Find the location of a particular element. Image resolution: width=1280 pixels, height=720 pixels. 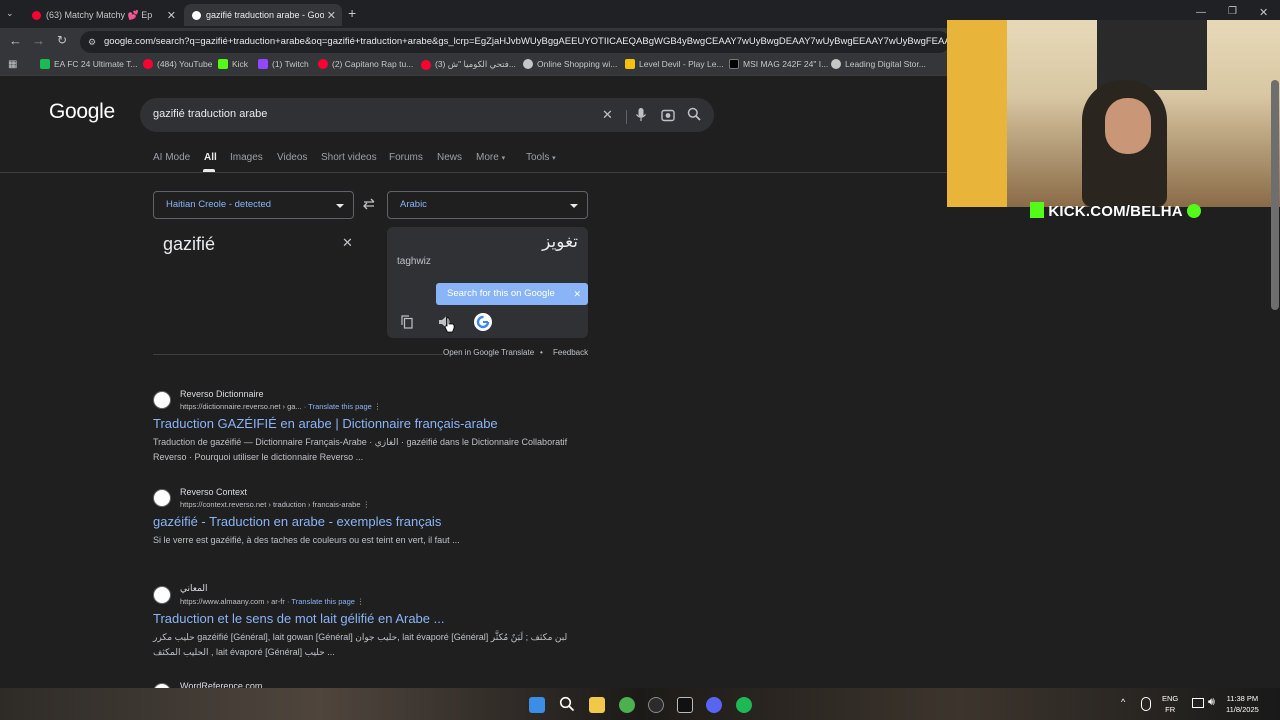

result-site-name: Reverso Context is located at coordinates (214, 492).